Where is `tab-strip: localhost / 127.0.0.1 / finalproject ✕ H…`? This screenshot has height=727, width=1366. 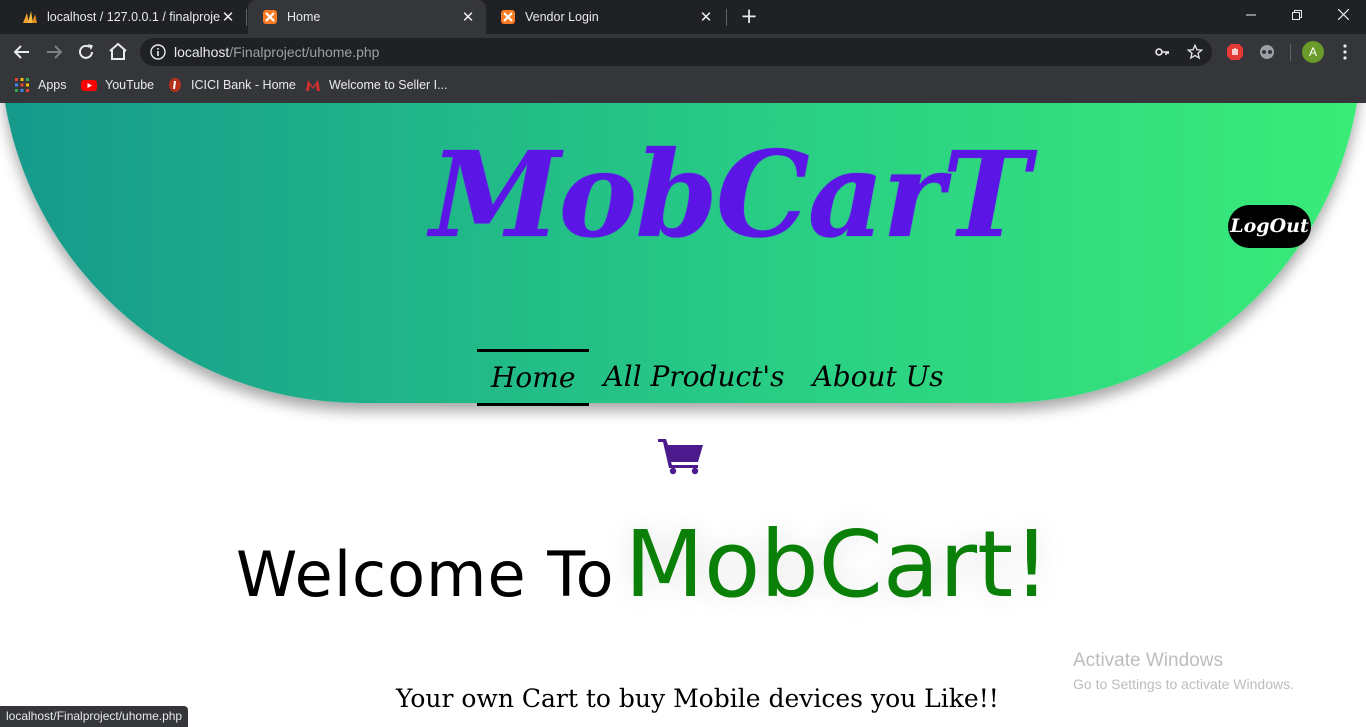
tab-strip: localhost / 127.0.0.1 / finalproject ✕ H… is located at coordinates (683, 17).